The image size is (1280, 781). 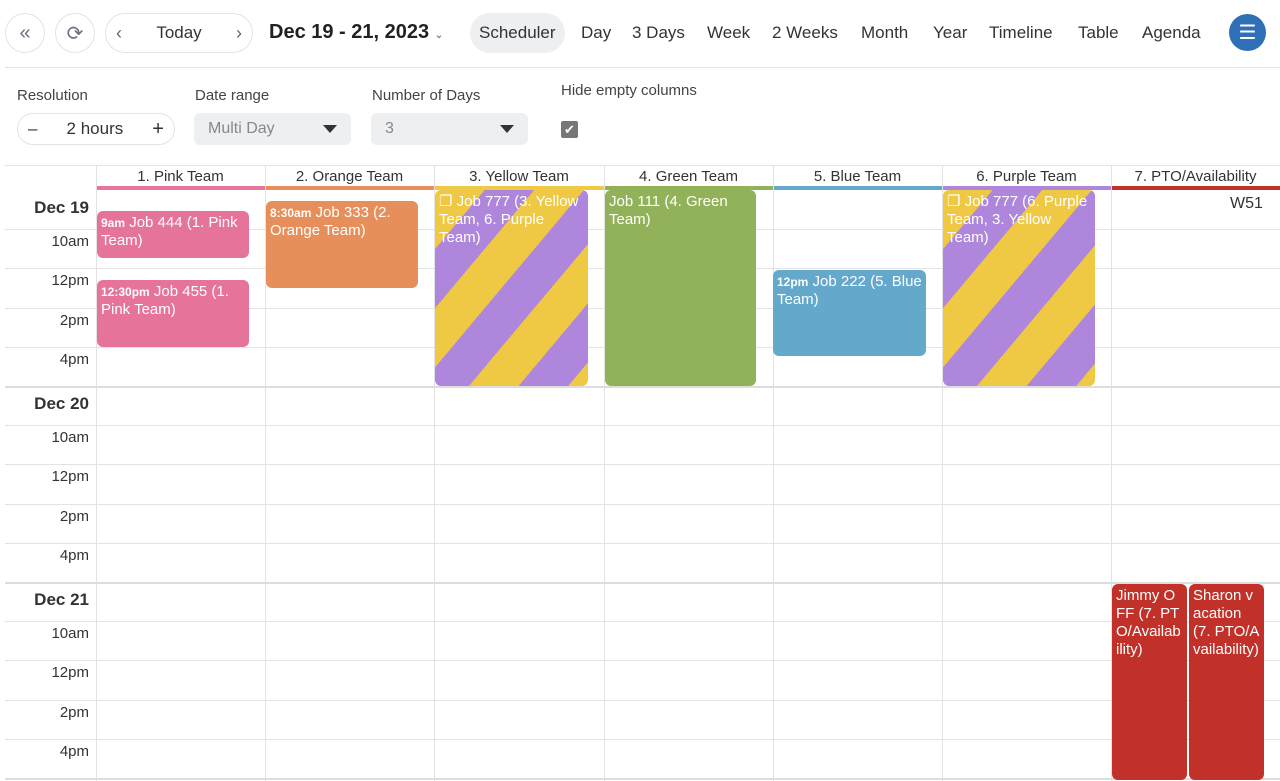 I want to click on today-button: Today, so click(x=178, y=33).